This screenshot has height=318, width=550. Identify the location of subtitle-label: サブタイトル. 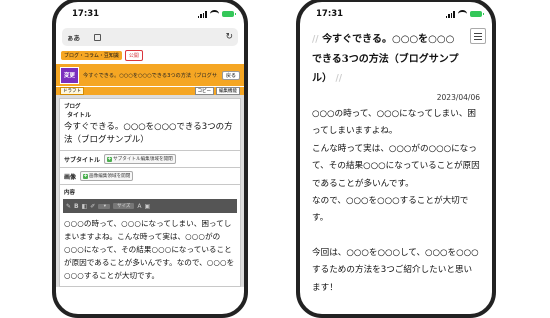
(82, 160).